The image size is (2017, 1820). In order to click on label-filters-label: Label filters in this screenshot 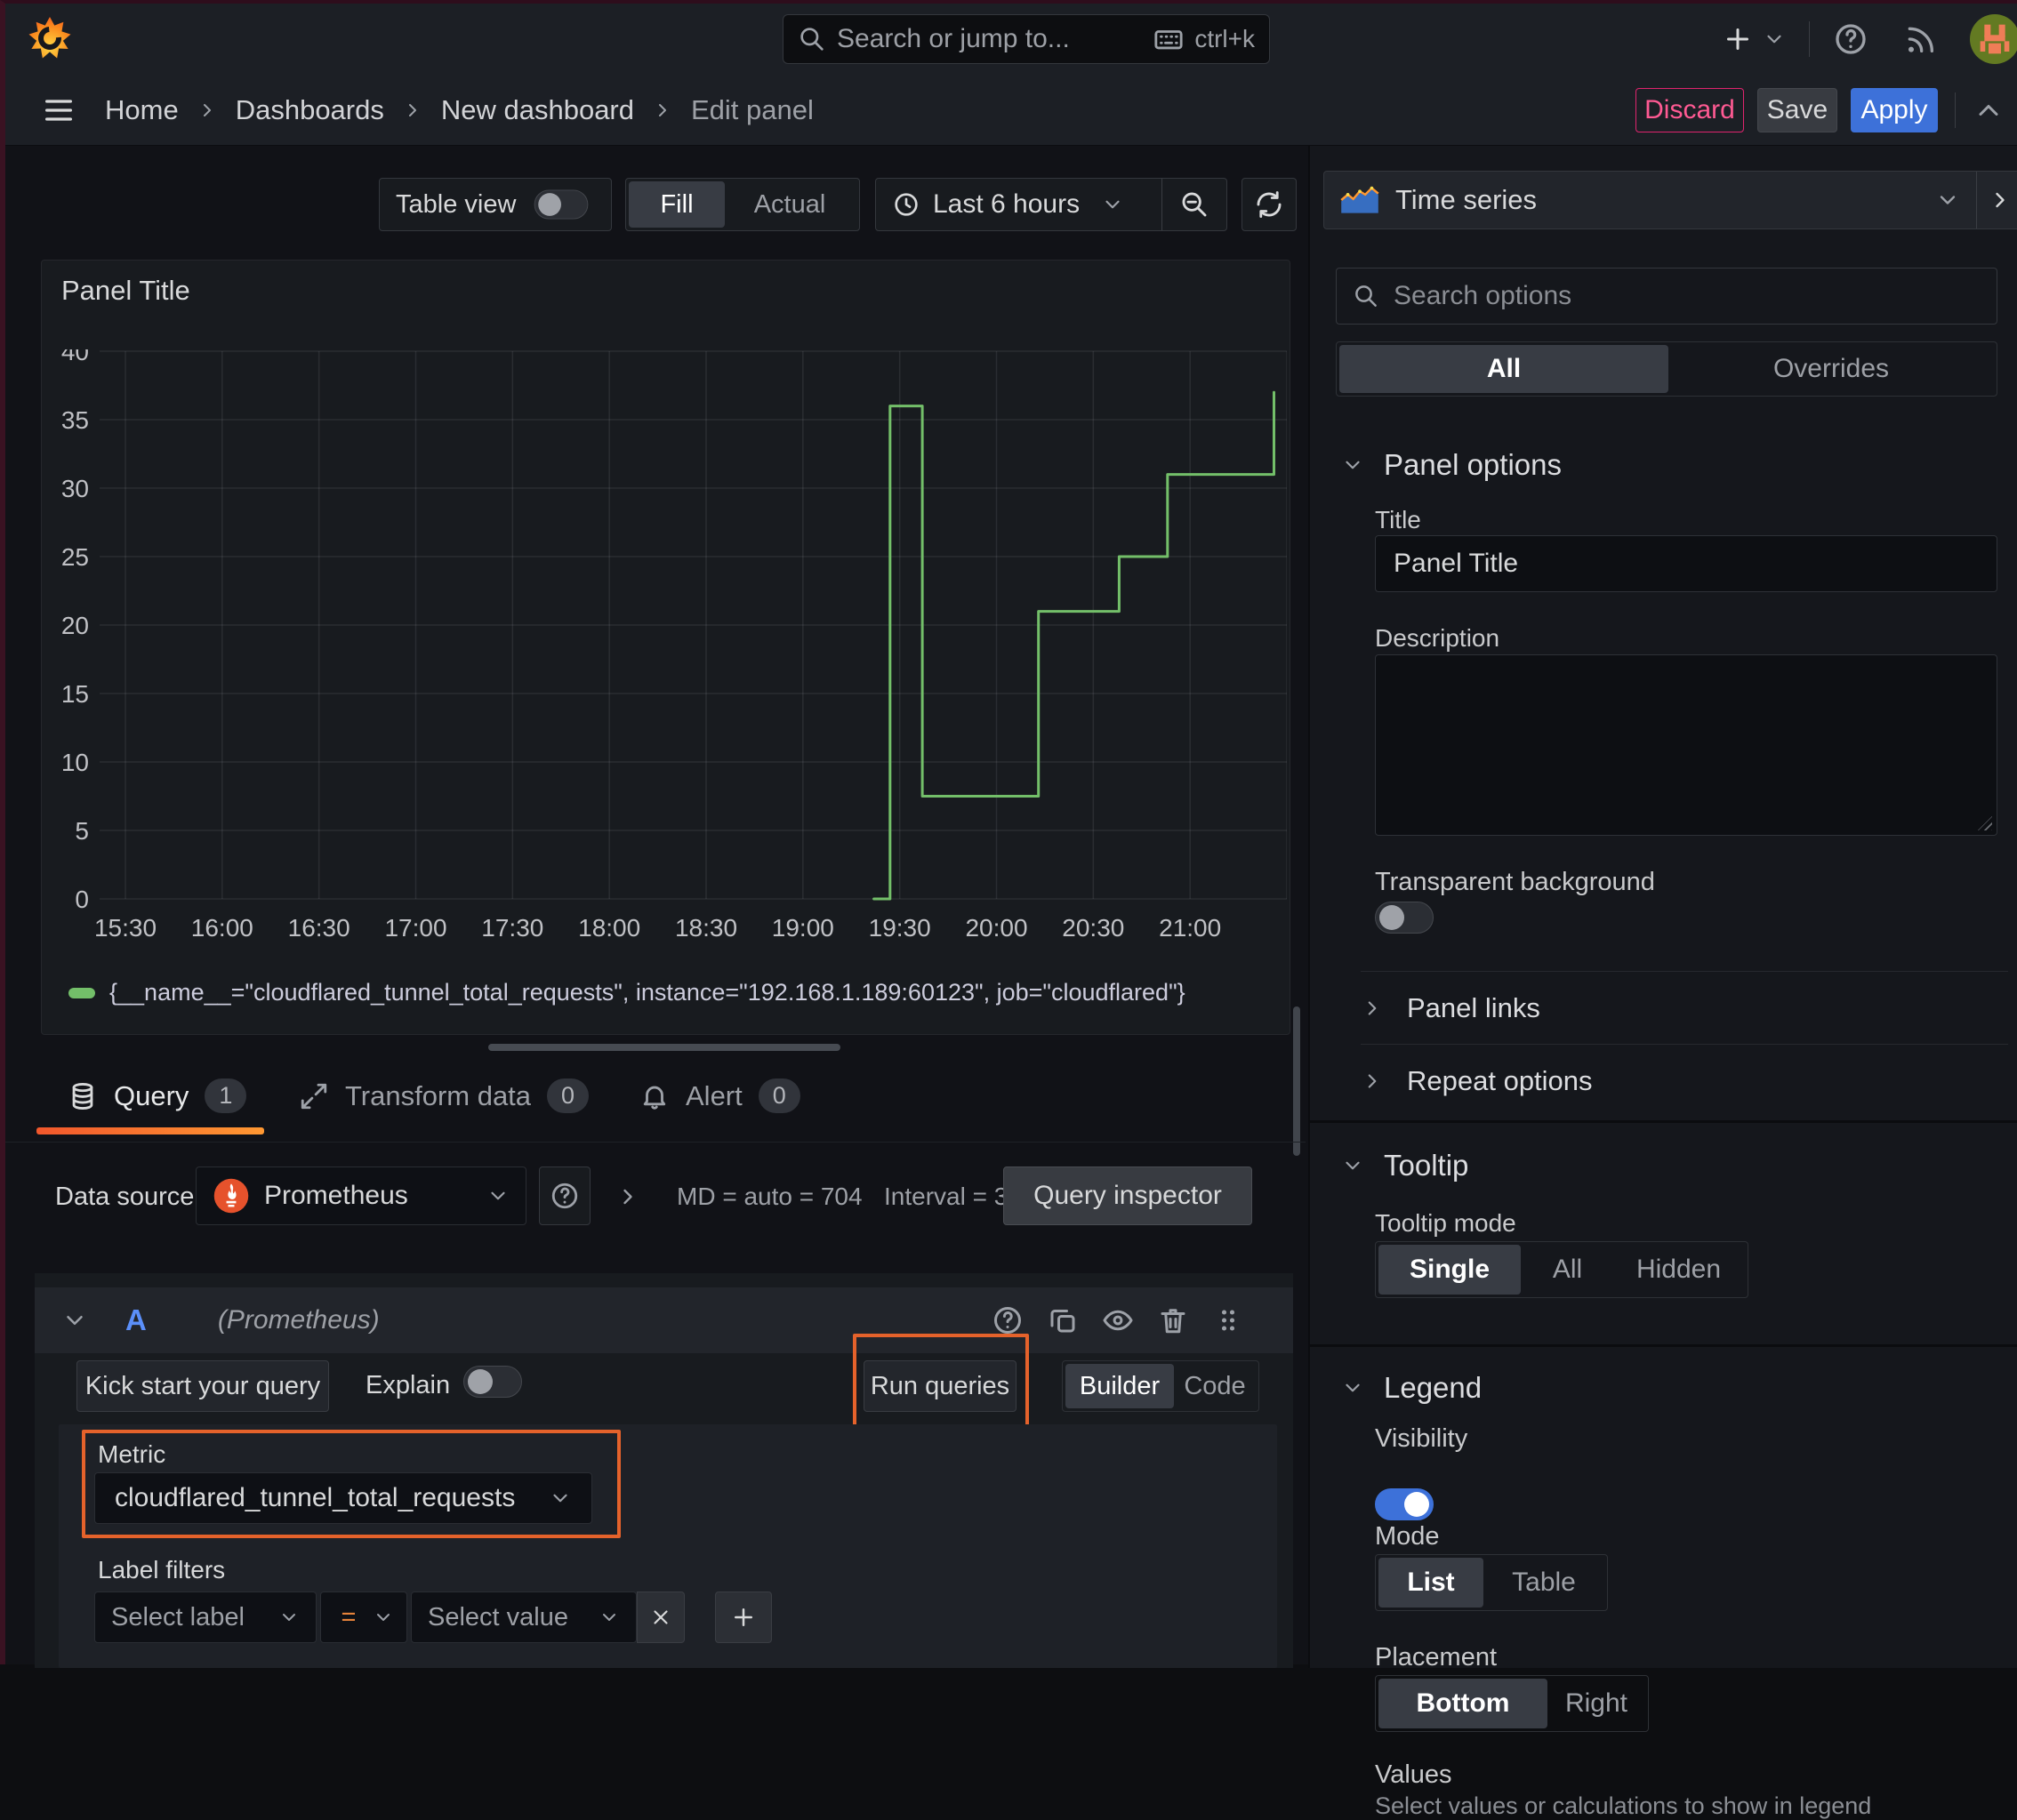, I will do `click(162, 1569)`.